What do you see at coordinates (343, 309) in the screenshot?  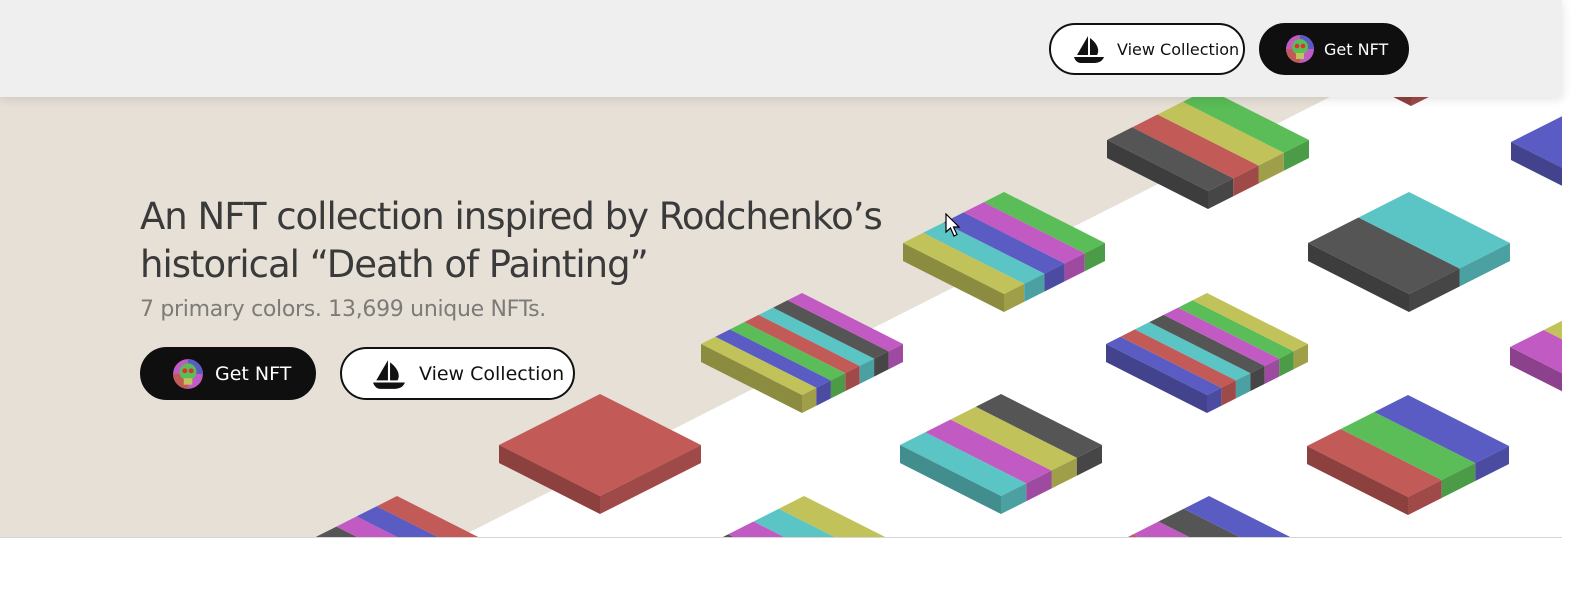 I see `hero-subline: 7 primary colors. 13,699 unique NFTs.` at bounding box center [343, 309].